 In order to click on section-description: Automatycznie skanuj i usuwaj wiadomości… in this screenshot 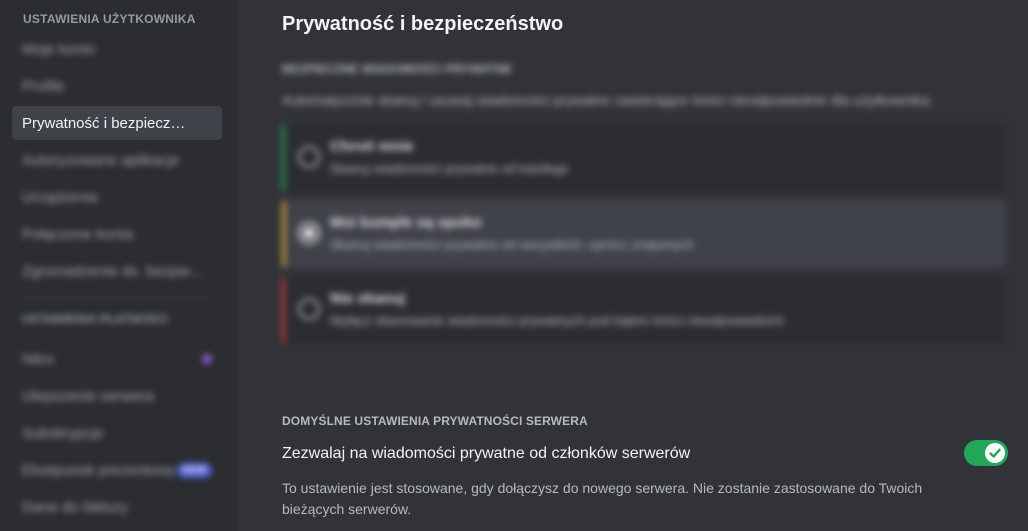, I will do `click(608, 100)`.